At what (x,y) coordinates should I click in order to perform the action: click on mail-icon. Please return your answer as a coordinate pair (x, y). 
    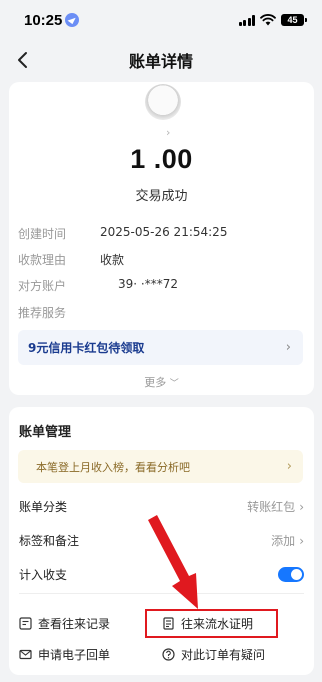
    Looking at the image, I should click on (25, 654).